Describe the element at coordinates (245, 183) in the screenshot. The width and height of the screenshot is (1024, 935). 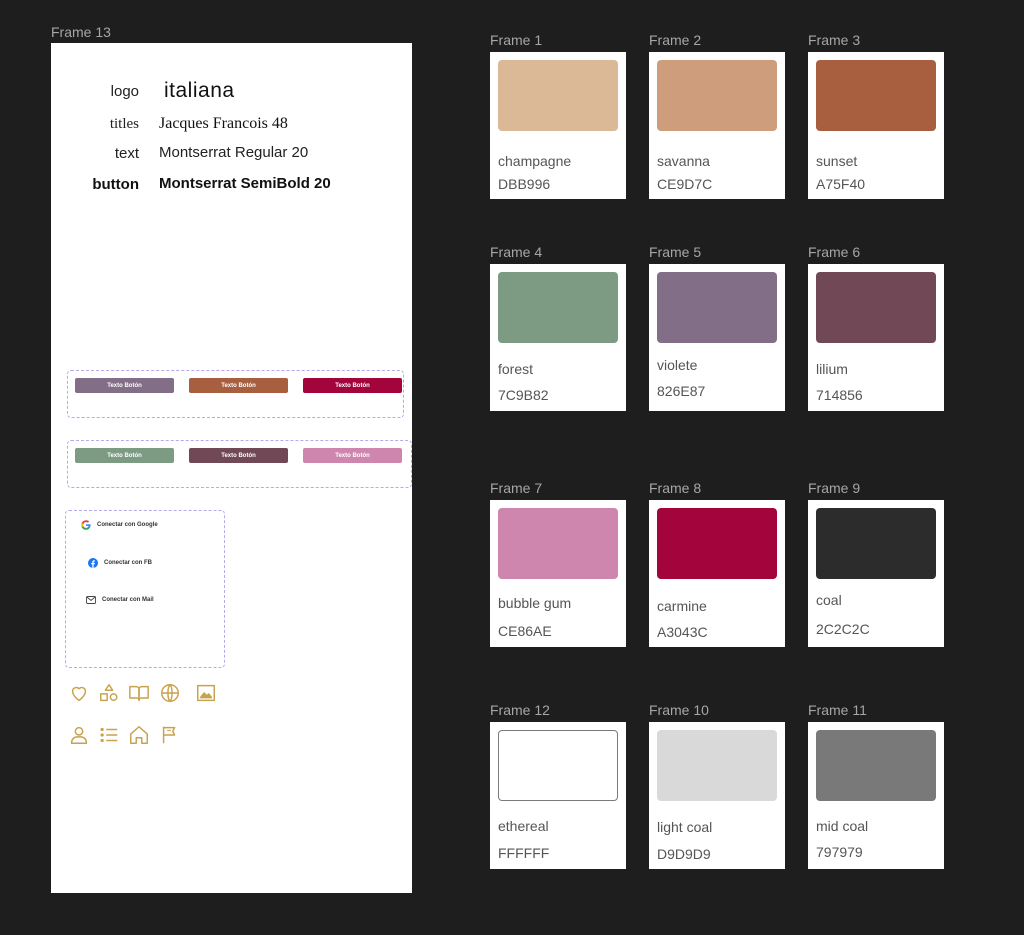
I see `type-value: Montserrat SemiBold 20` at that location.